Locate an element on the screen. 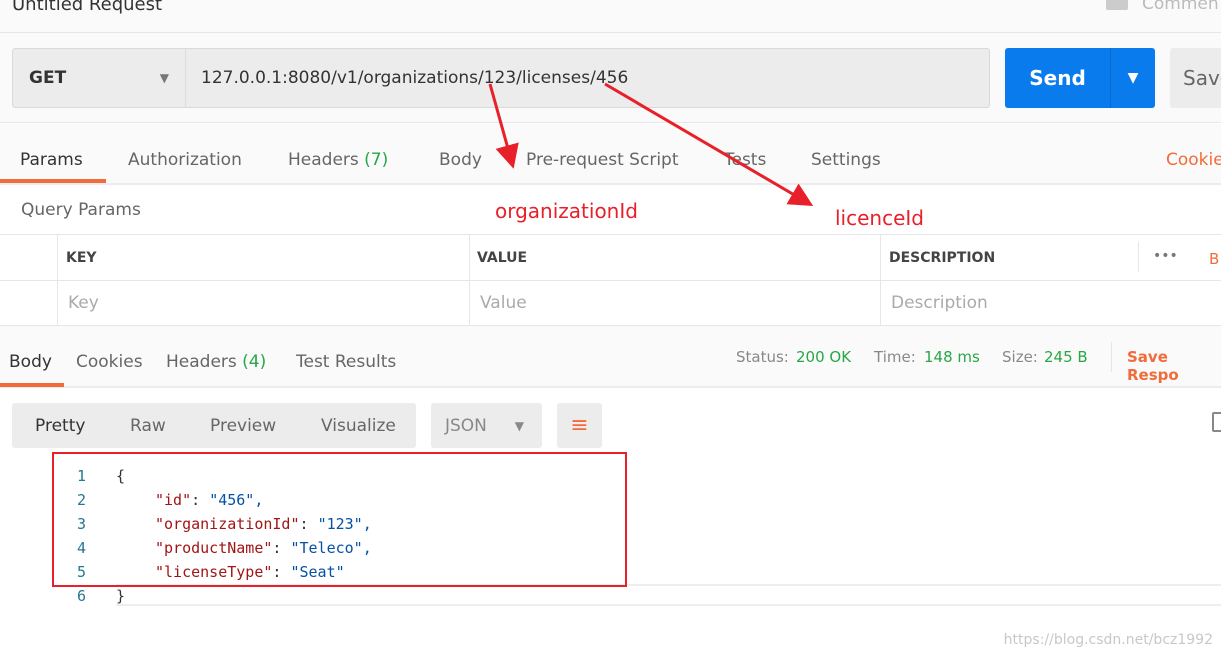 The image size is (1221, 658). annotation-box is located at coordinates (339, 519).